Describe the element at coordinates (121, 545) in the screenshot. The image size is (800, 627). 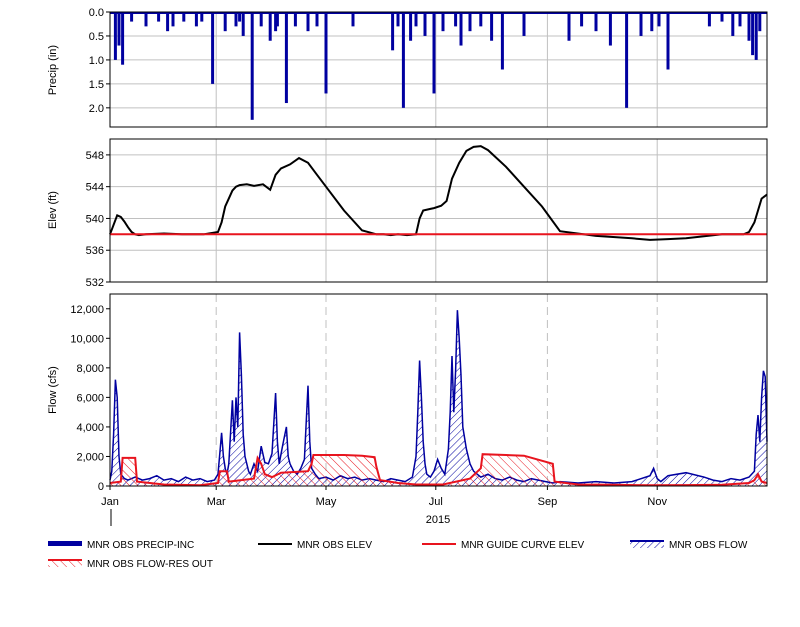
I see `legend-item: MNR OBS PRECIP-INC` at that location.